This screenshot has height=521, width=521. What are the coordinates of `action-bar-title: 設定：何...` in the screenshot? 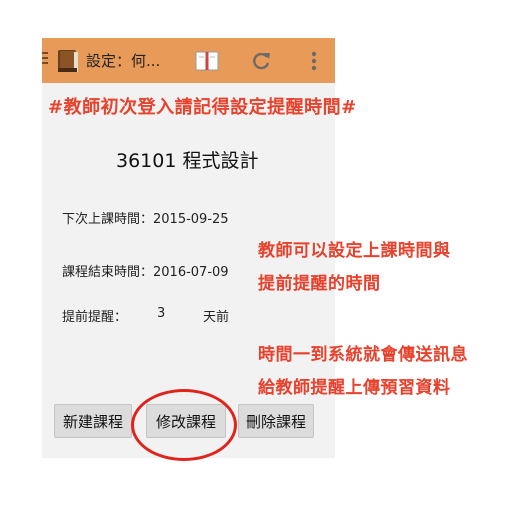 It's located at (123, 61).